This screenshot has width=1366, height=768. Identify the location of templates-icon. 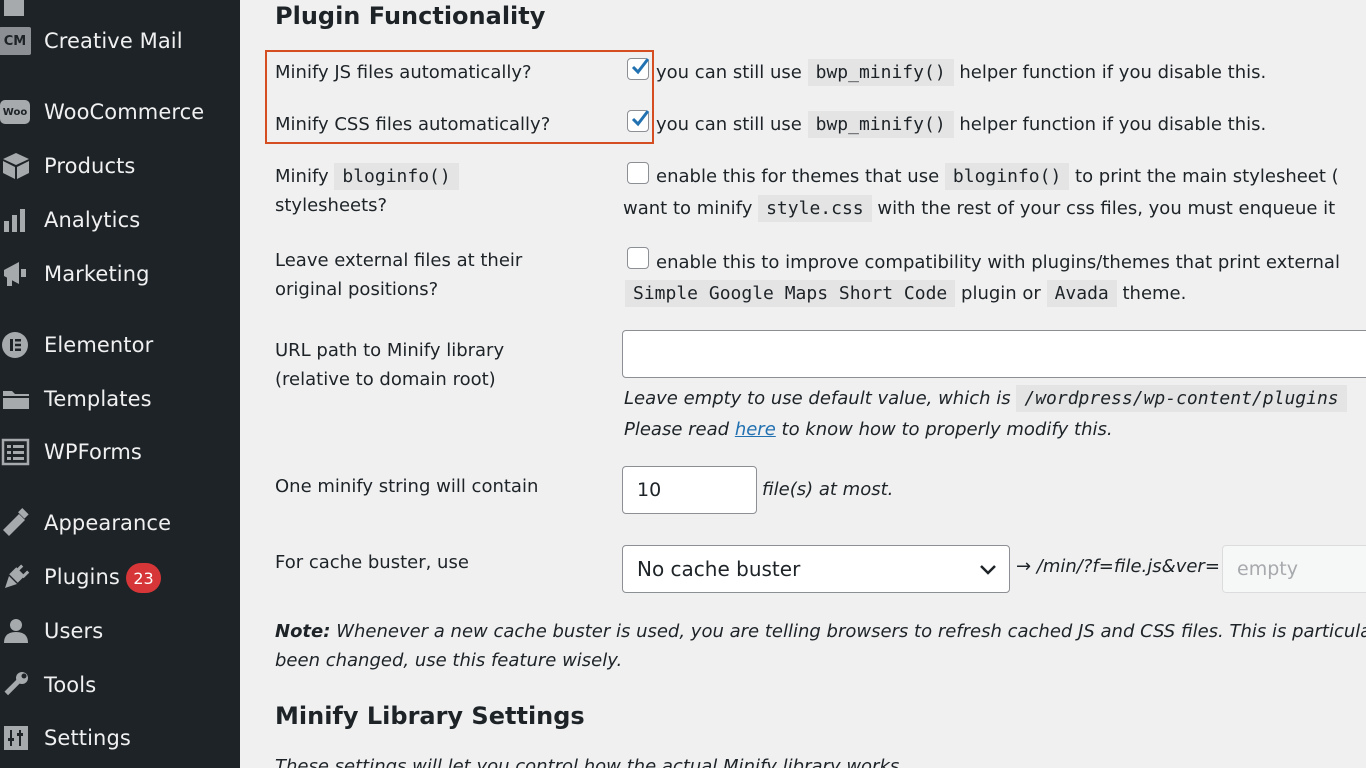
(16, 399).